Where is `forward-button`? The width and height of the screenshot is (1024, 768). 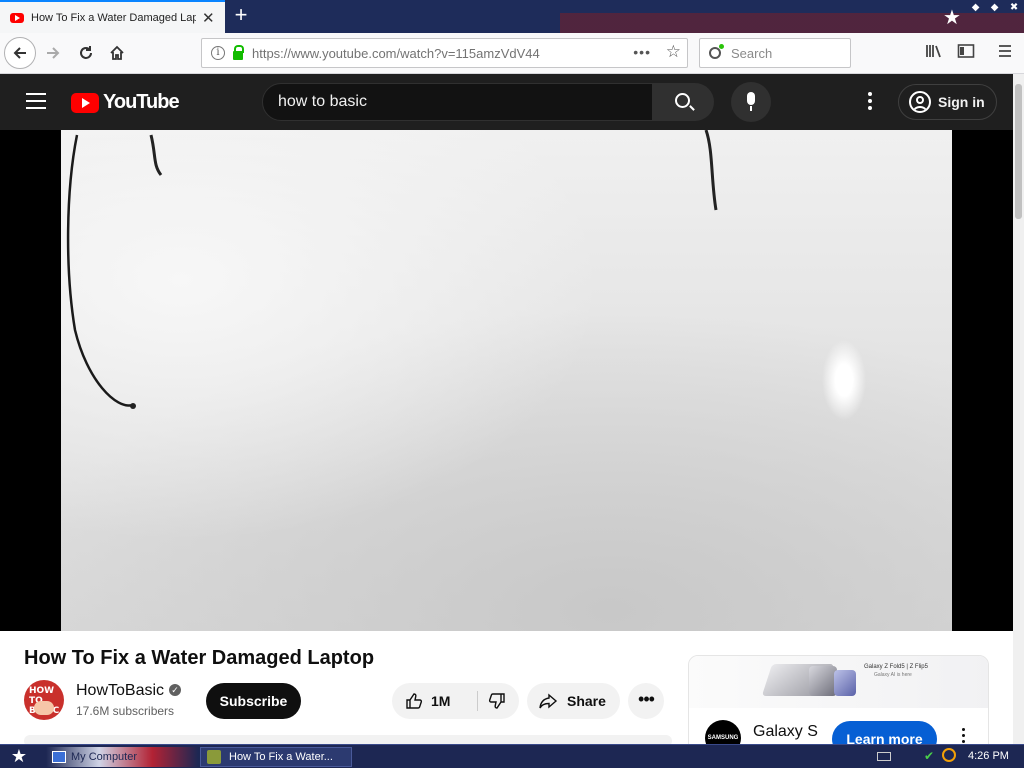 forward-button is located at coordinates (53, 53).